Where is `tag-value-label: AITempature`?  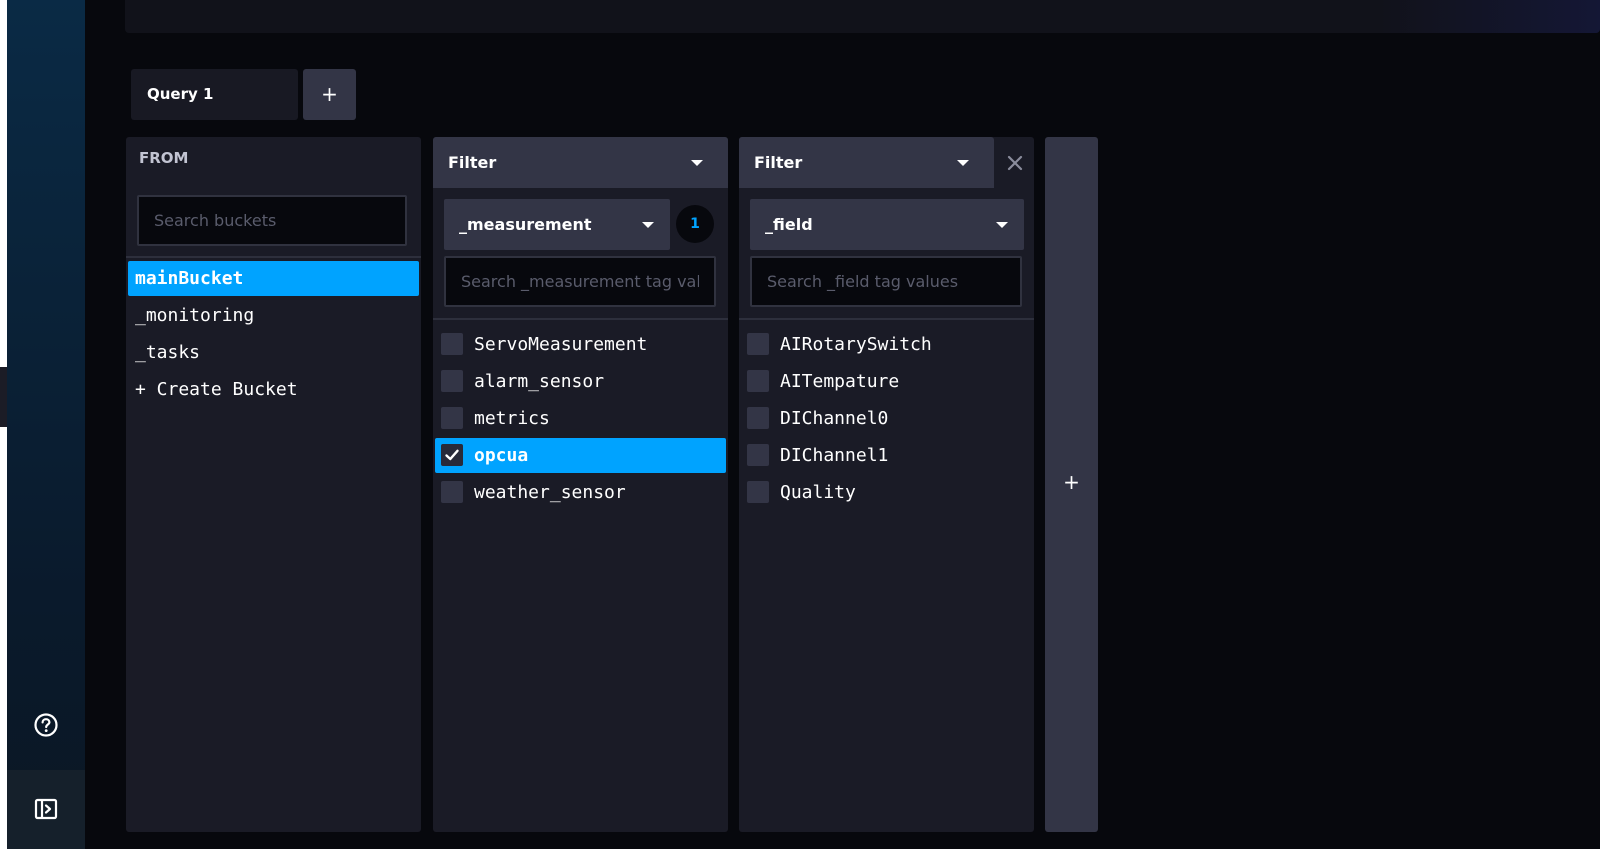 tag-value-label: AITempature is located at coordinates (840, 381).